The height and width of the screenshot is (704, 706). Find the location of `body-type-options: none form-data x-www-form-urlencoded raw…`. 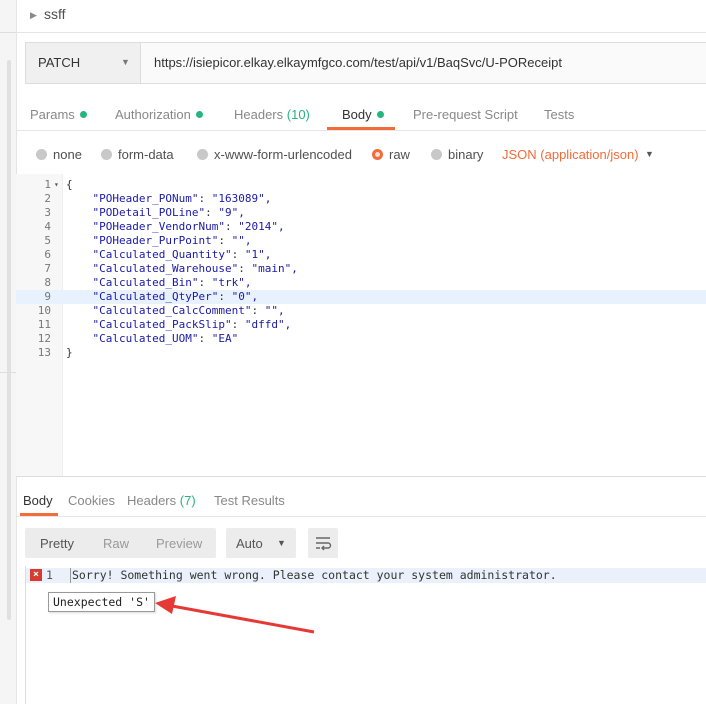

body-type-options: none form-data x-www-form-urlencoded raw… is located at coordinates (361, 154).